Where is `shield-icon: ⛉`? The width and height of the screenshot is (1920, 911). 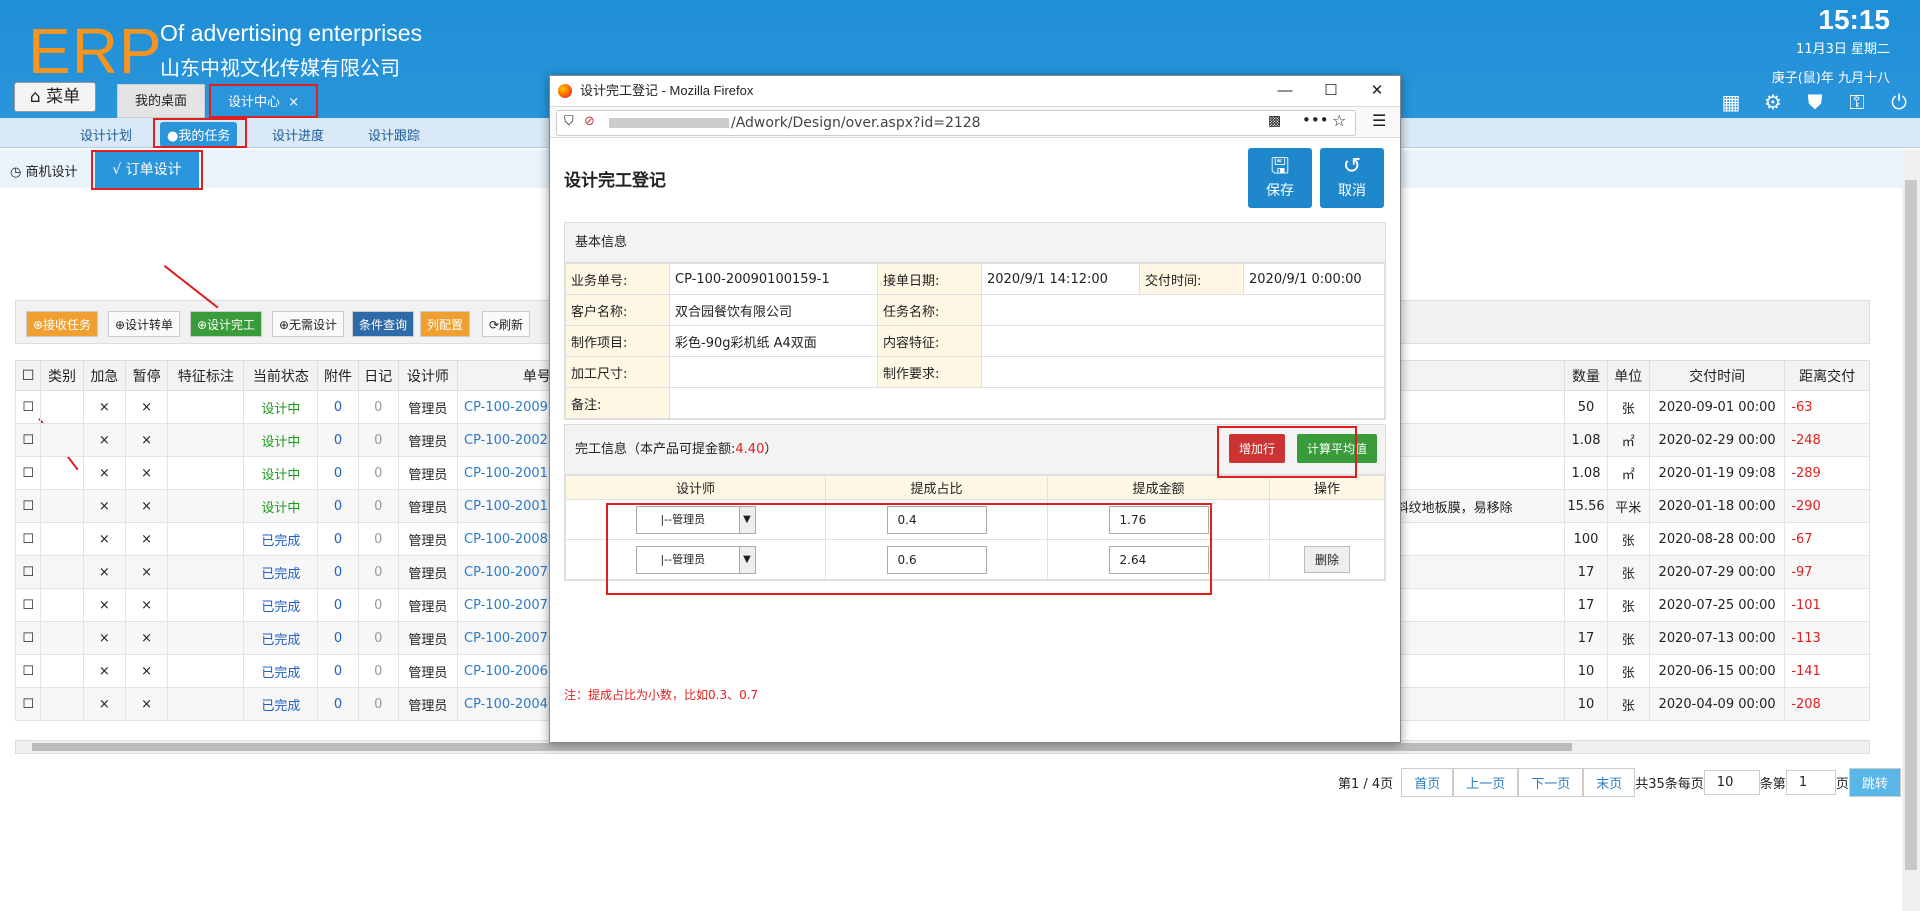
shield-icon: ⛉ is located at coordinates (569, 121).